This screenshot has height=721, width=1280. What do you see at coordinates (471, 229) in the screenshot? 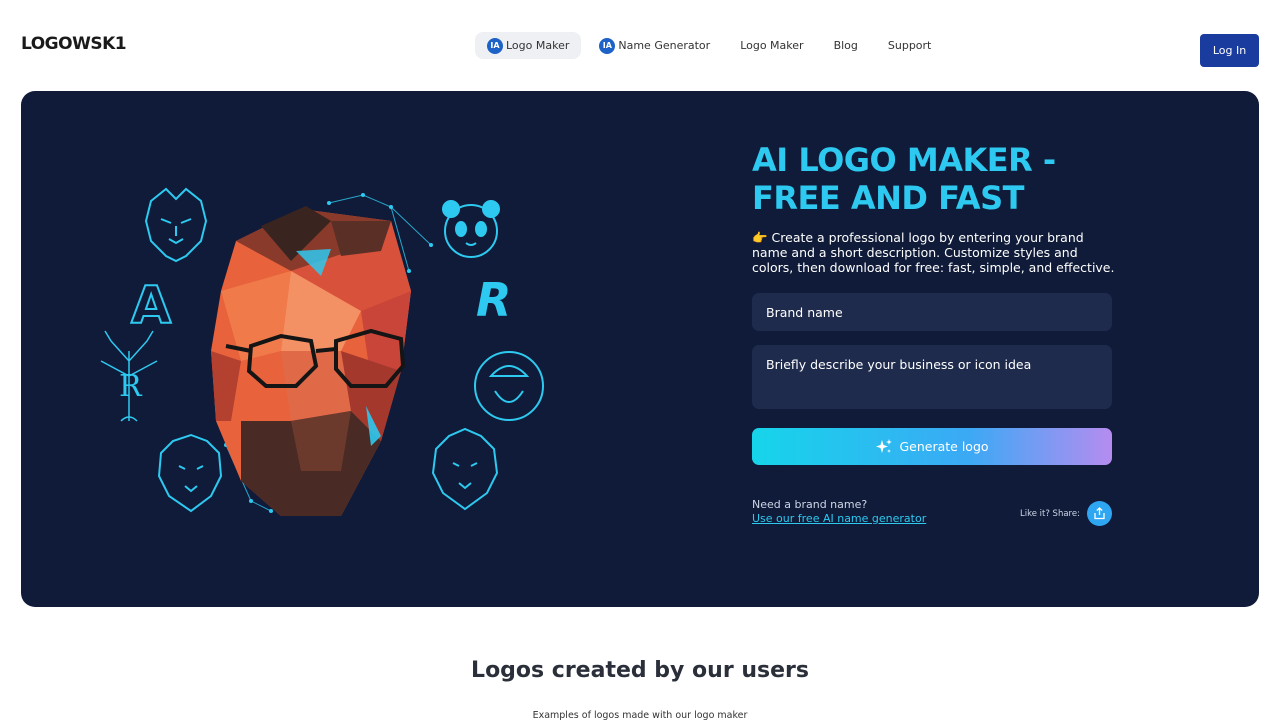
I see `panda-logo-icon` at bounding box center [471, 229].